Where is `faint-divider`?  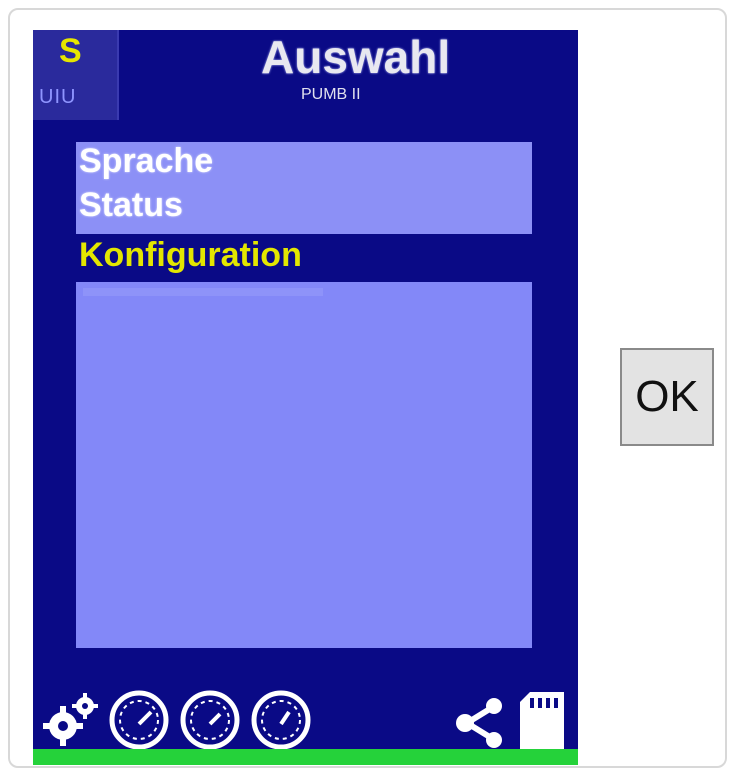 faint-divider is located at coordinates (203, 292).